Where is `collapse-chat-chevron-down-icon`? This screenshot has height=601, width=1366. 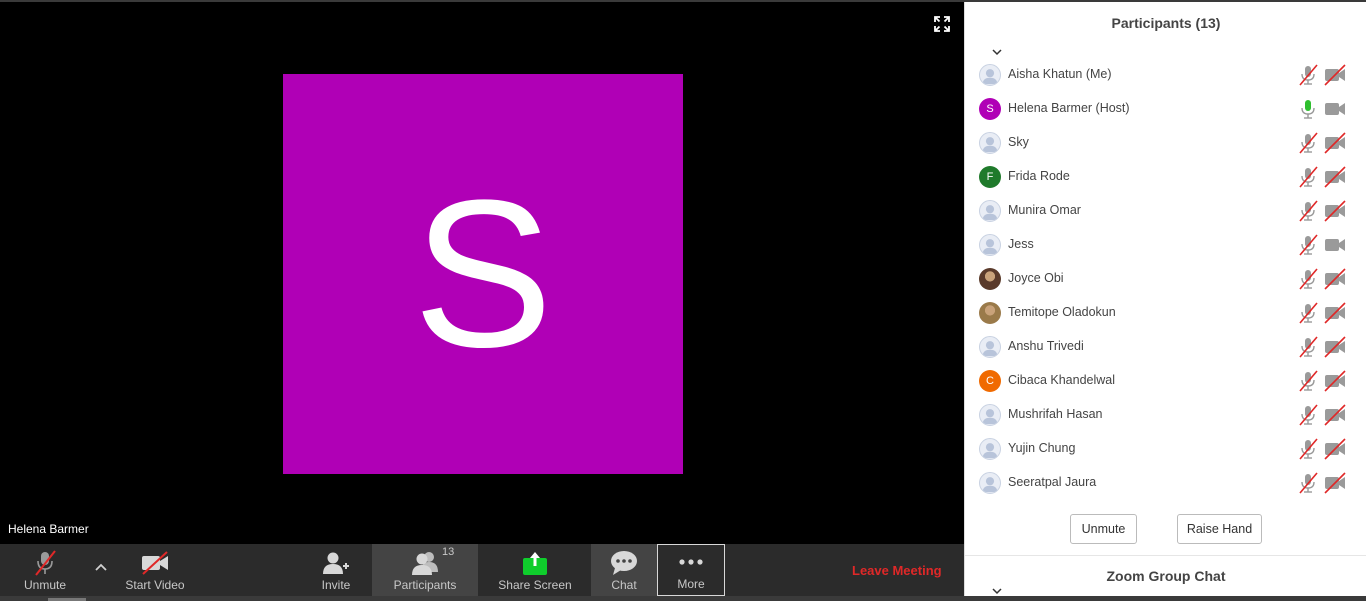
collapse-chat-chevron-down-icon is located at coordinates (997, 588).